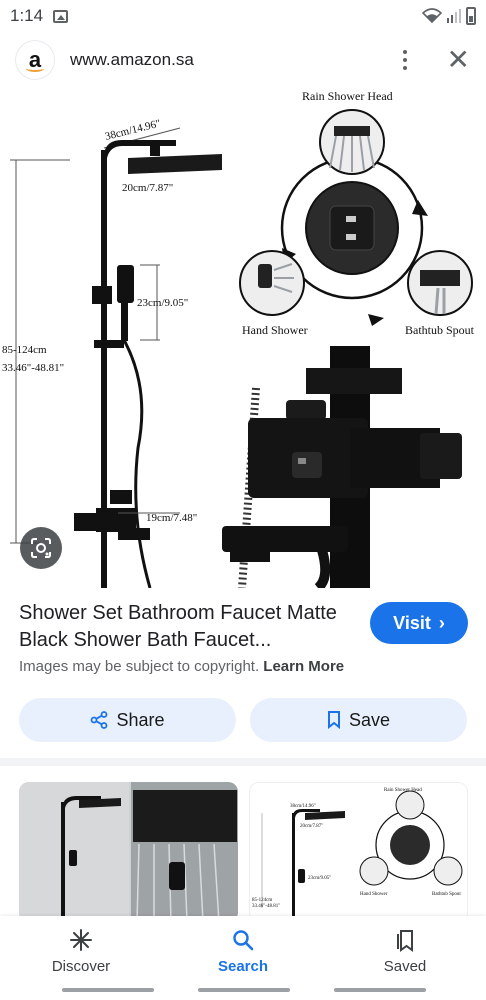  I want to click on gesture-bar-right, so click(380, 990).